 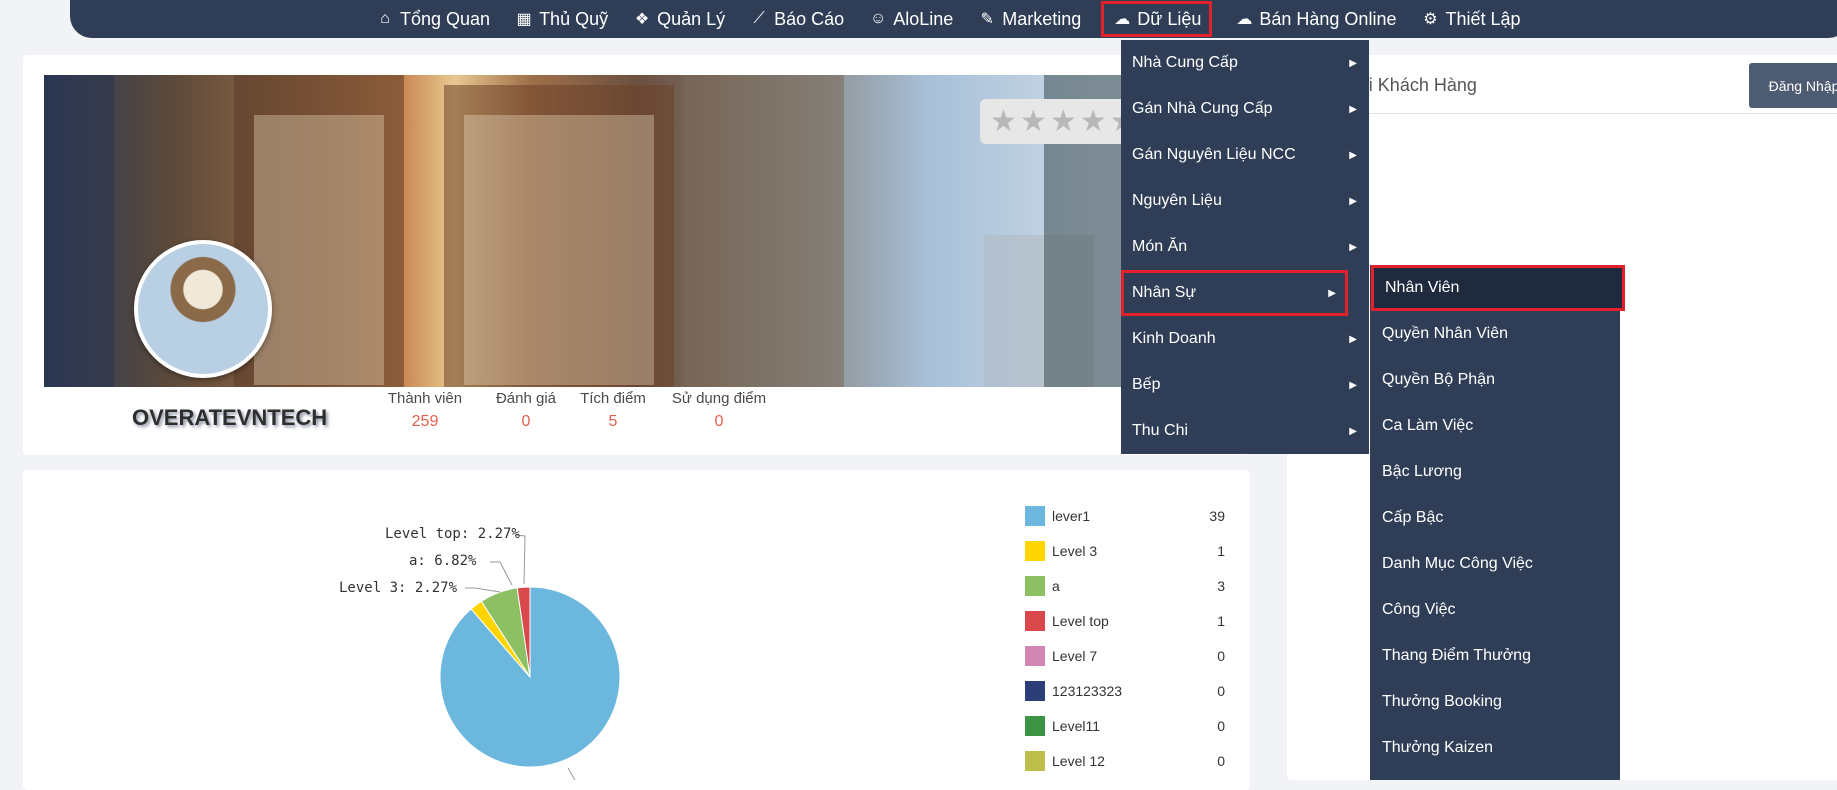 I want to click on legend-value: 1, so click(x=1221, y=551).